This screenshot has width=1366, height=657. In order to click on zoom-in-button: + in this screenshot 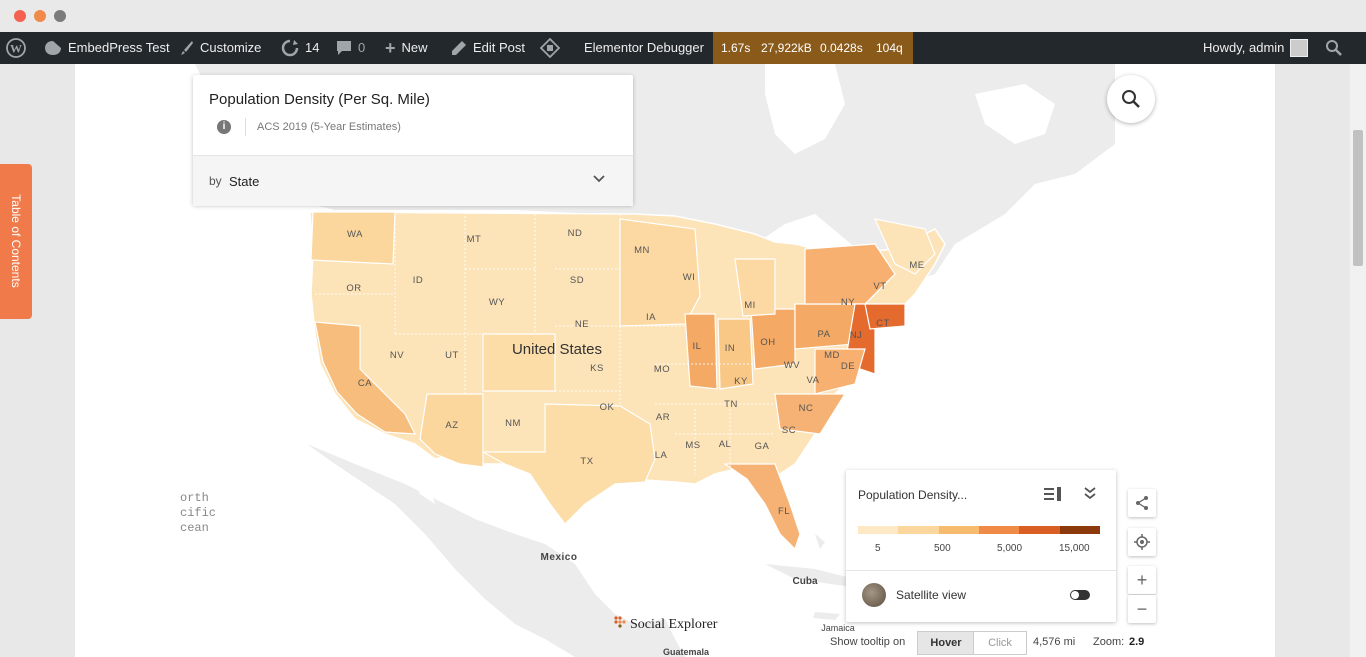, I will do `click(1142, 580)`.